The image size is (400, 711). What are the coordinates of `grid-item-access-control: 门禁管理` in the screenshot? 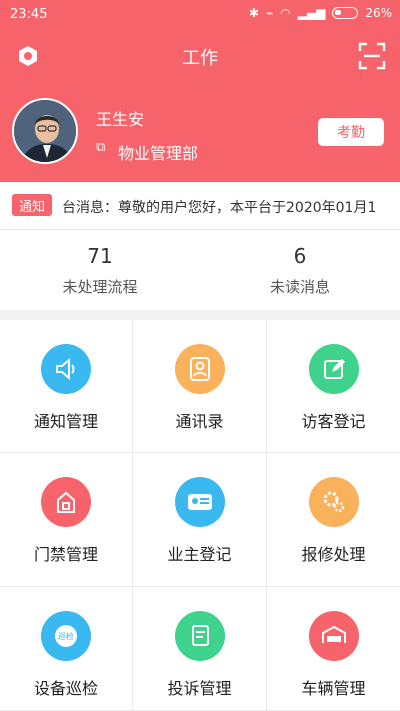 It's located at (66, 520).